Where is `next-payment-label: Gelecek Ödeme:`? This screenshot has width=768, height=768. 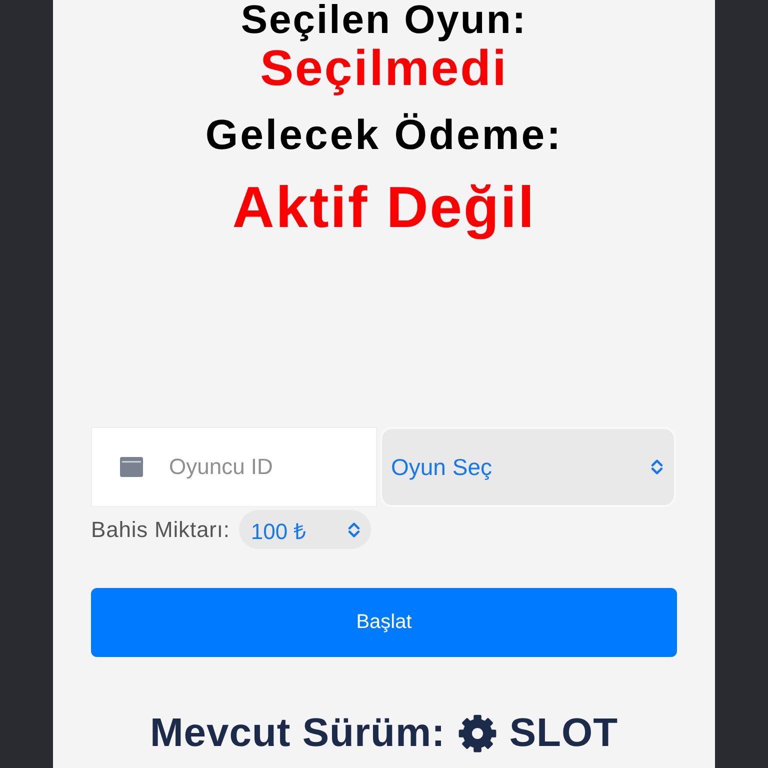 next-payment-label: Gelecek Ödeme: is located at coordinates (384, 135).